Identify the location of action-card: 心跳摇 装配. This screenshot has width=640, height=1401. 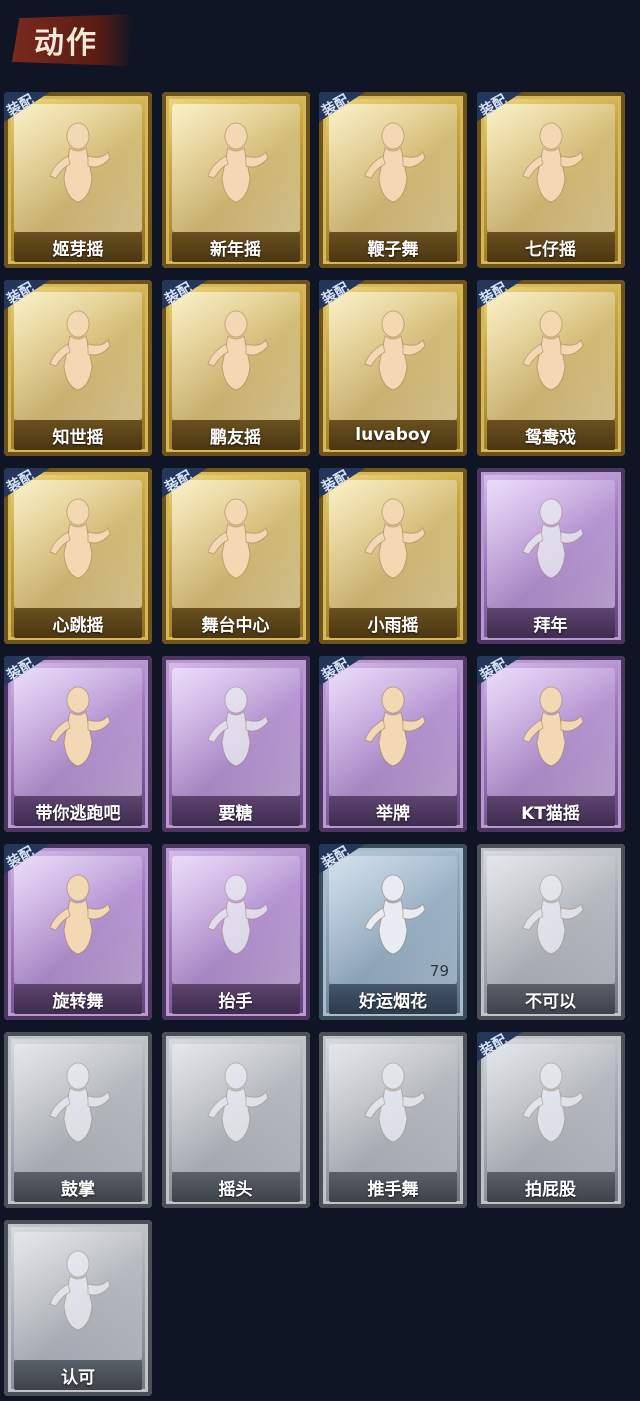
(78, 556).